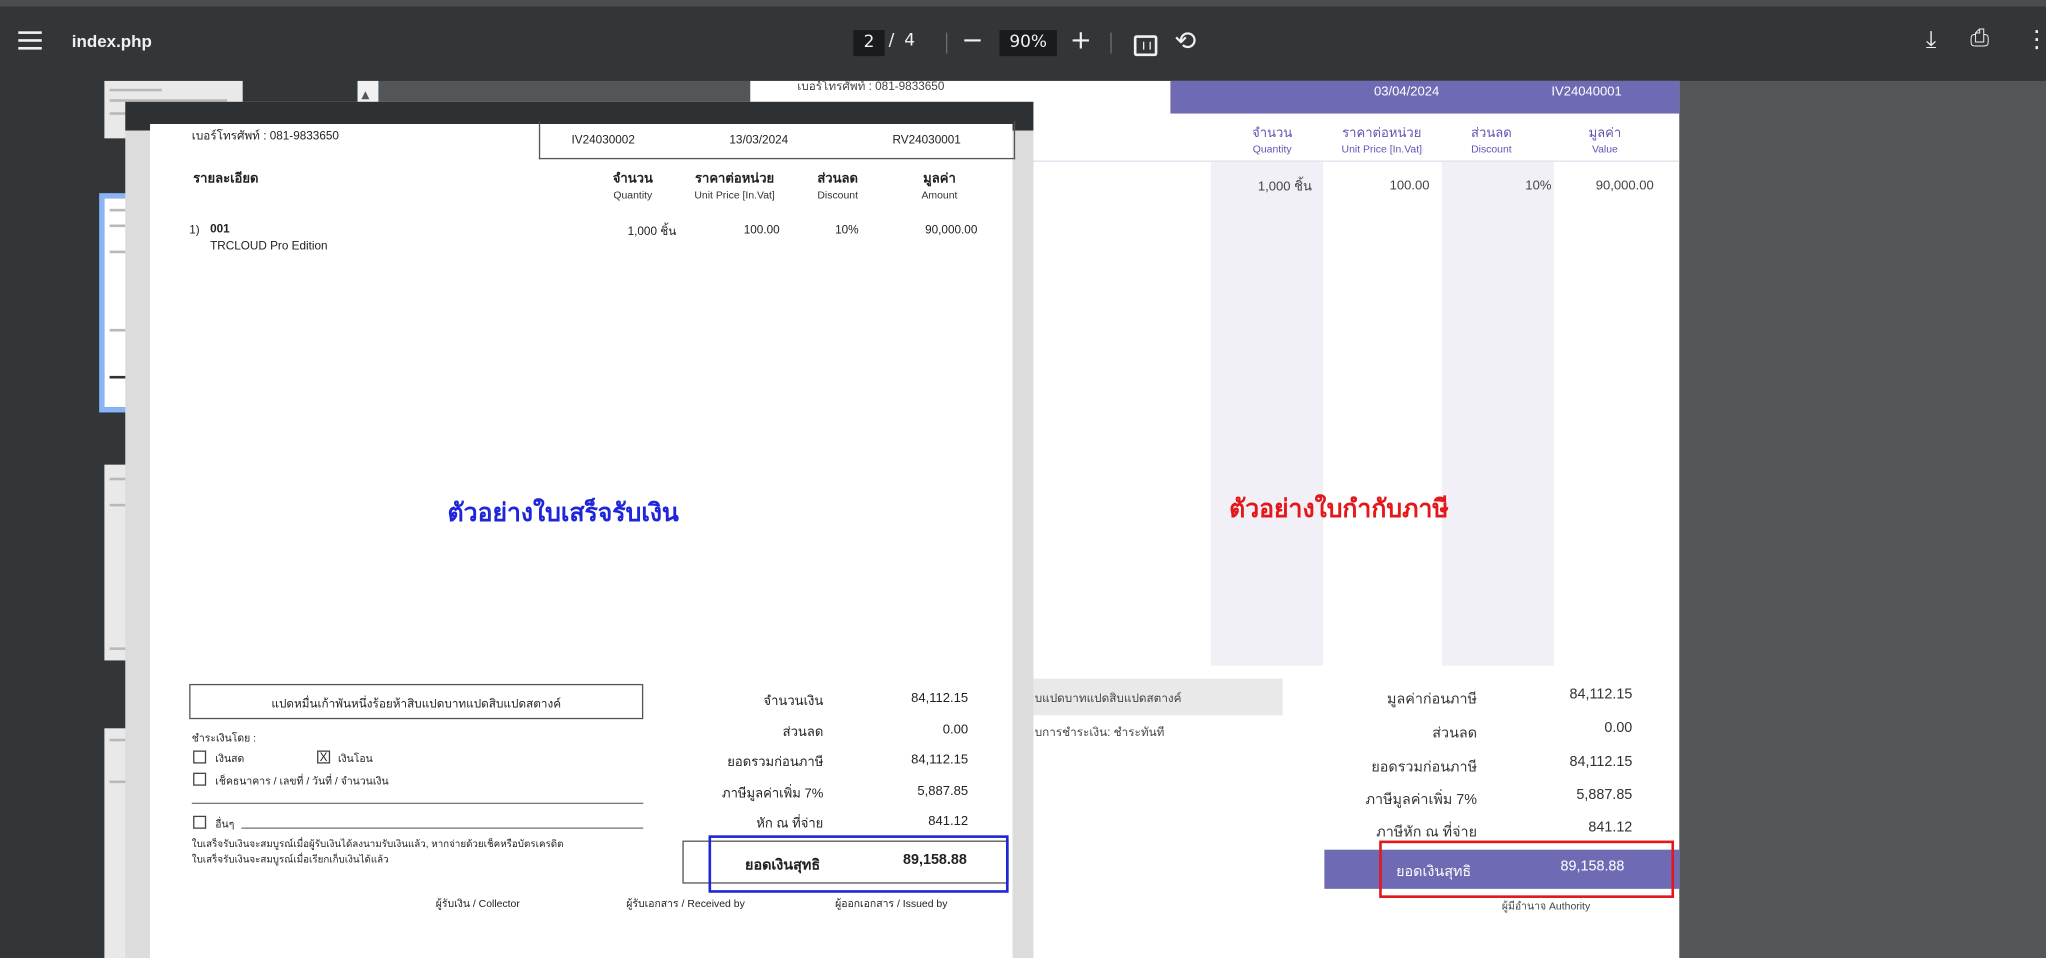  I want to click on tax-invoice-header-band: 03/04/2024 IV24040001, so click(1425, 97).